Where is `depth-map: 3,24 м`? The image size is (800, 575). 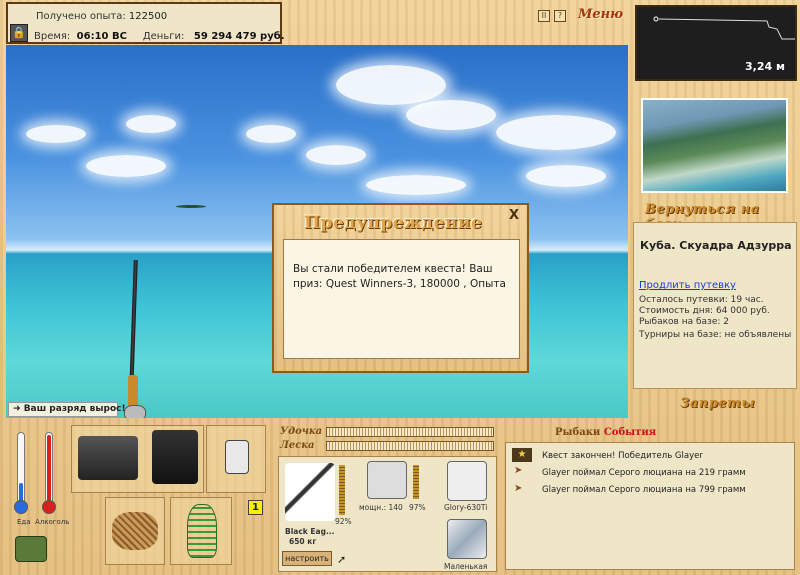
depth-map: 3,24 м is located at coordinates (716, 43).